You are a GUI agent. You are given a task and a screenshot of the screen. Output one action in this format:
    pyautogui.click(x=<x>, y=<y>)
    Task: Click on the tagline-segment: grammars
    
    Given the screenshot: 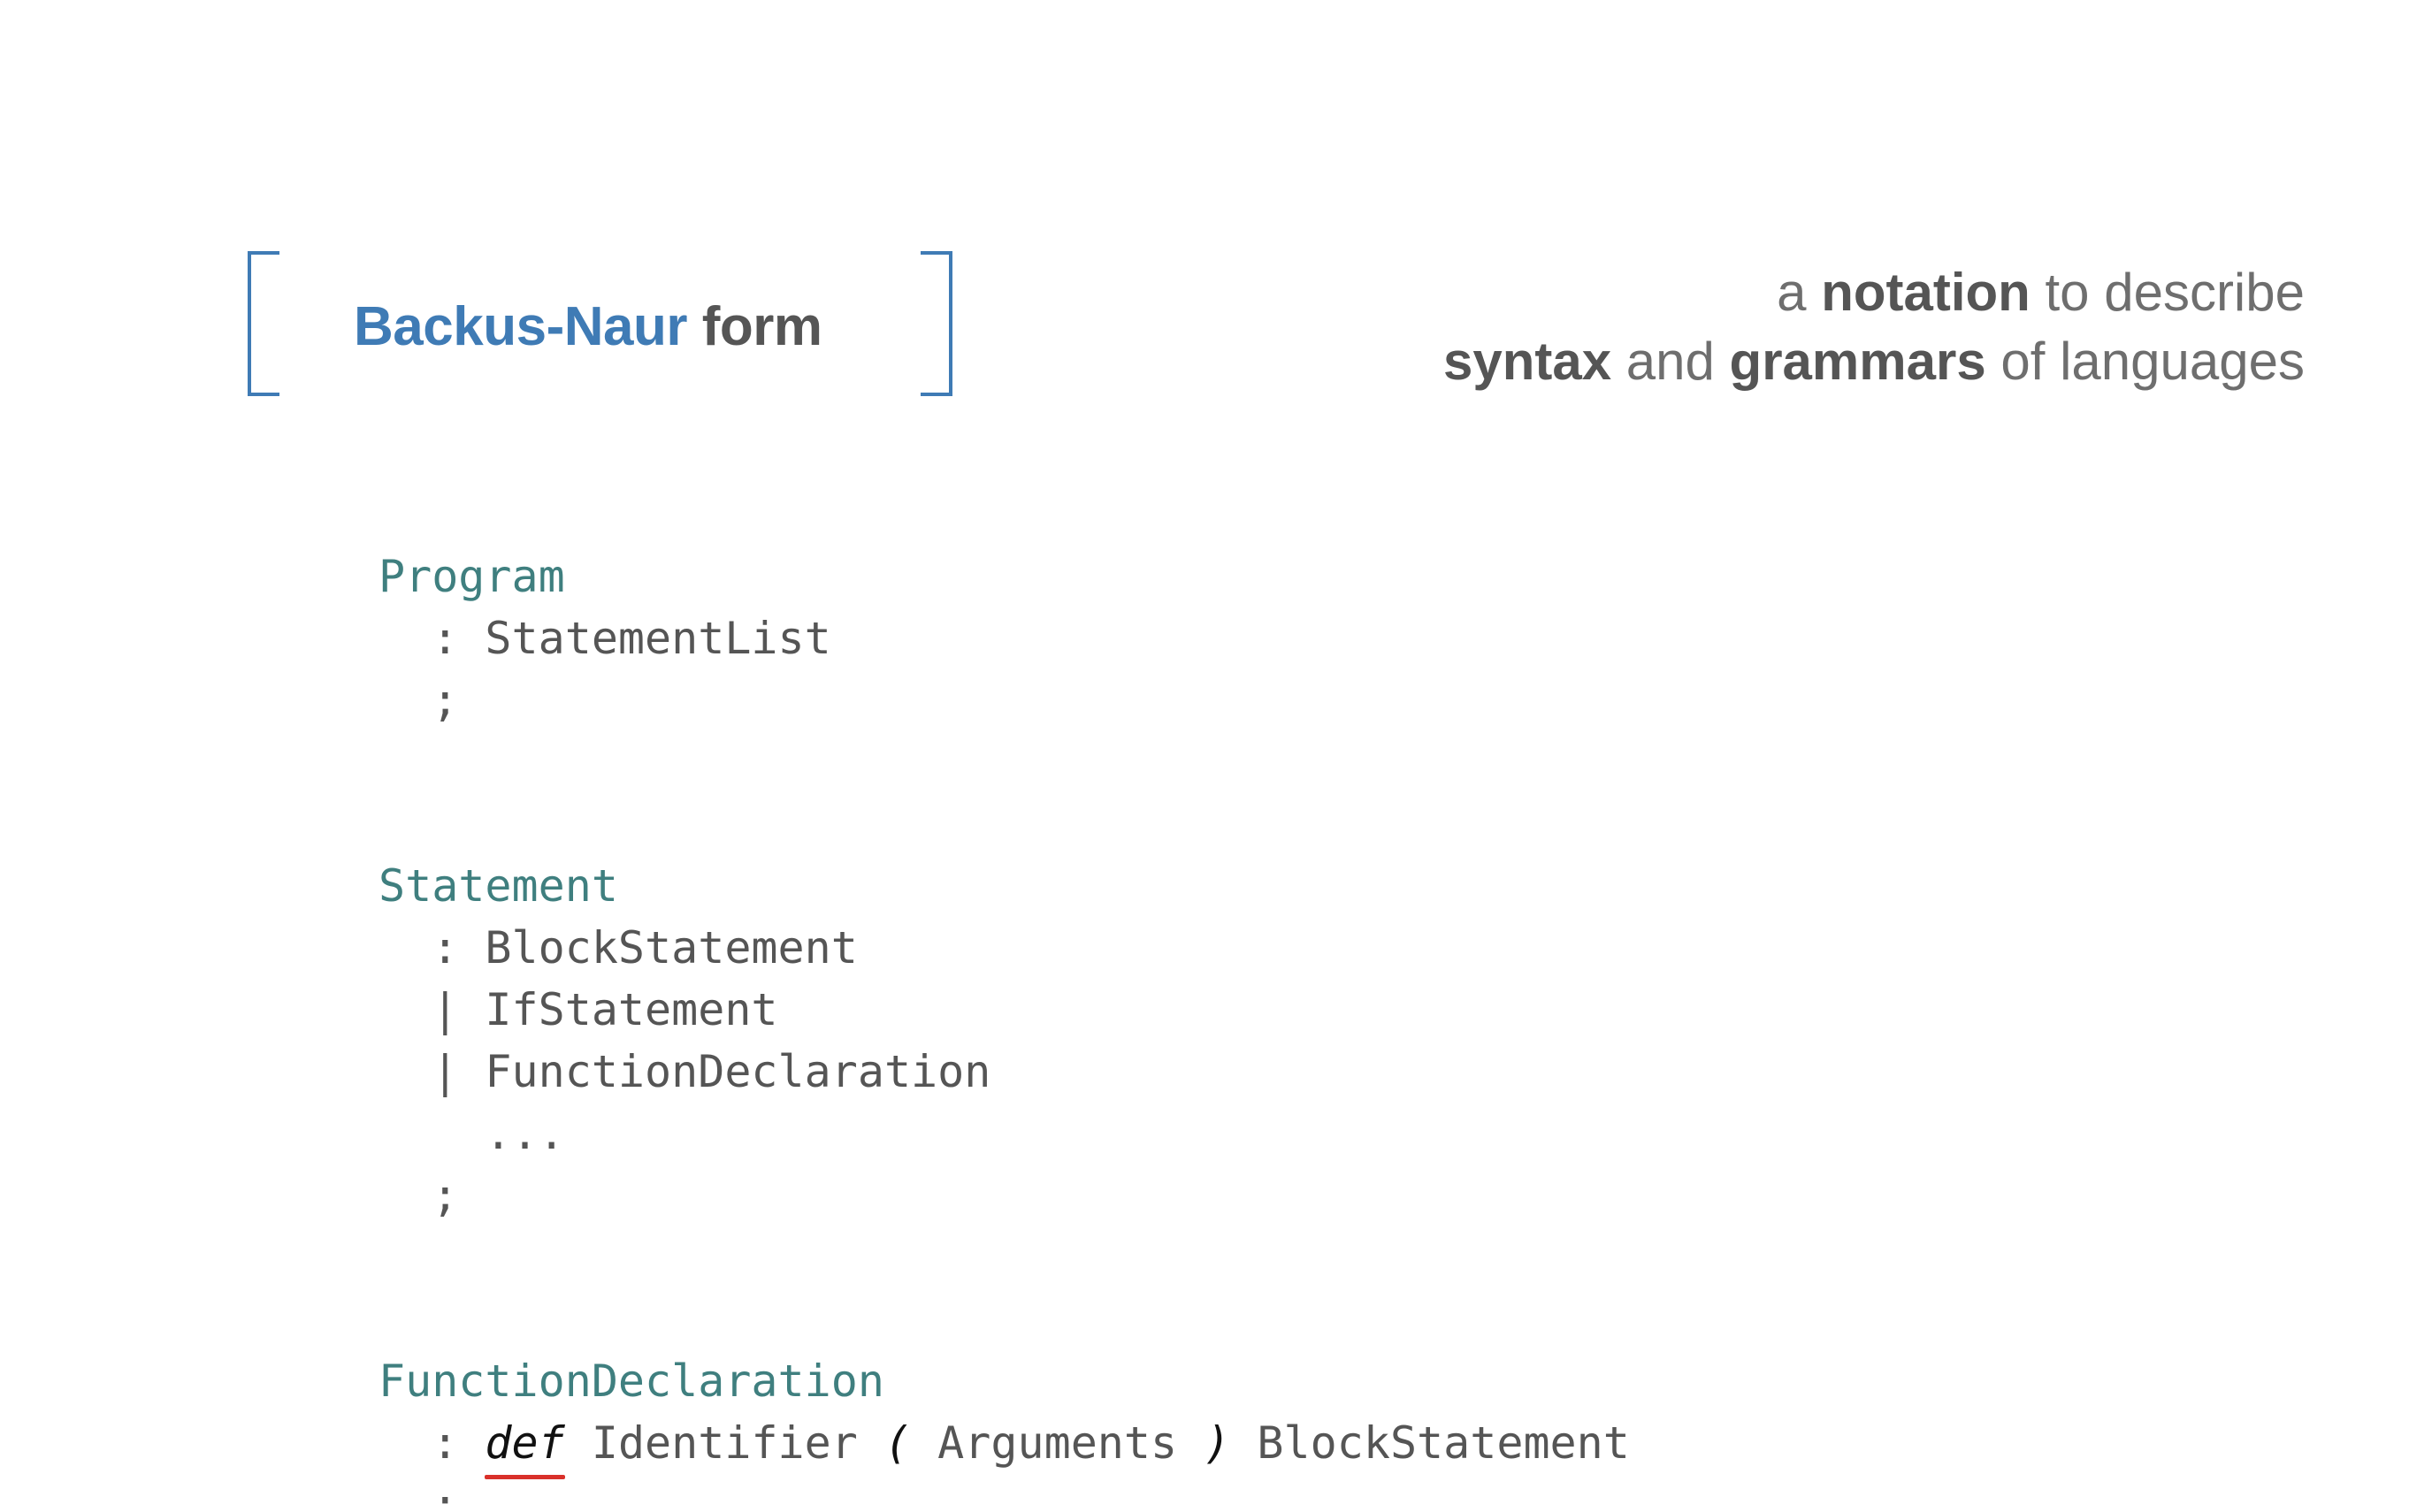 What is the action you would take?
    pyautogui.click(x=1858, y=361)
    